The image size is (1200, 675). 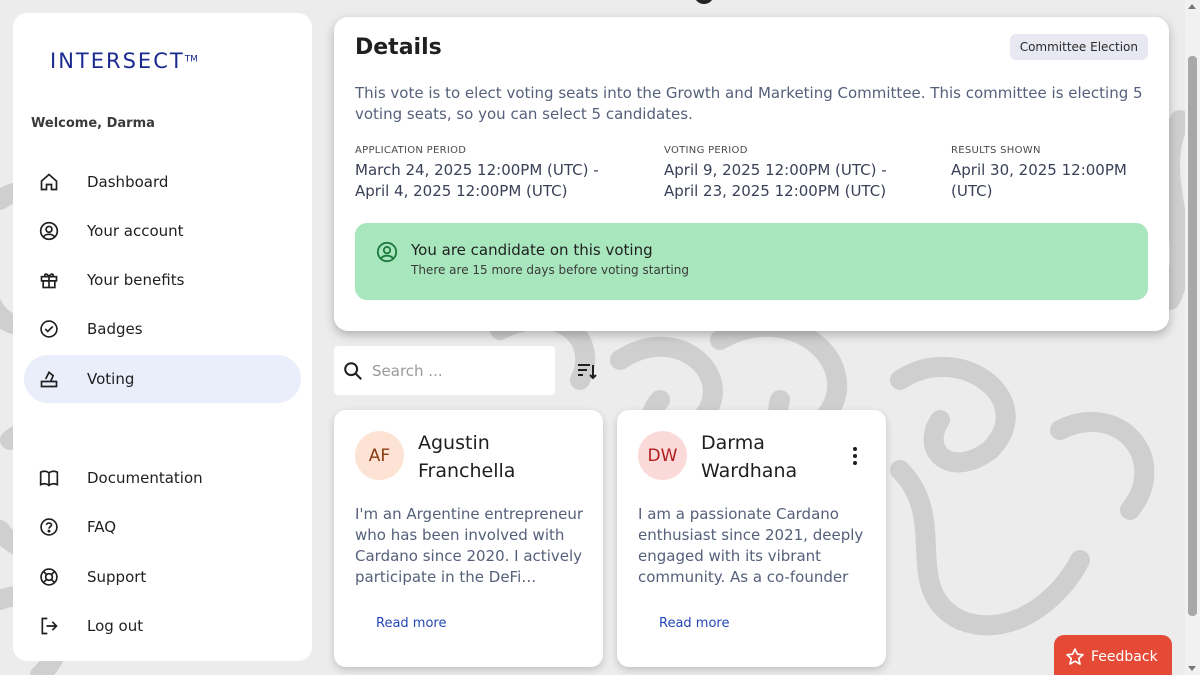 What do you see at coordinates (532, 250) in the screenshot?
I see `alert-title: You are candidate on this voting` at bounding box center [532, 250].